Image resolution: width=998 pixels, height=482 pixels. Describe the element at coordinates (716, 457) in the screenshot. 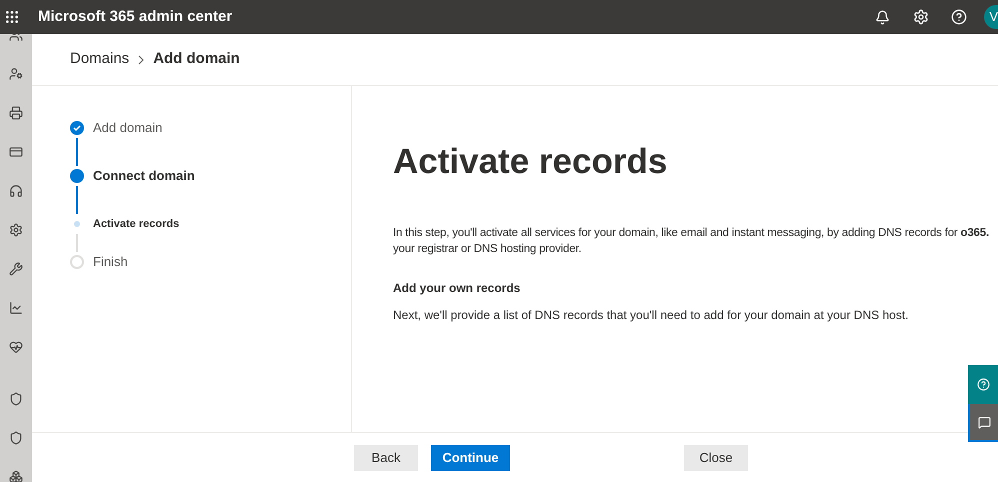

I see `action-button: Close` at that location.